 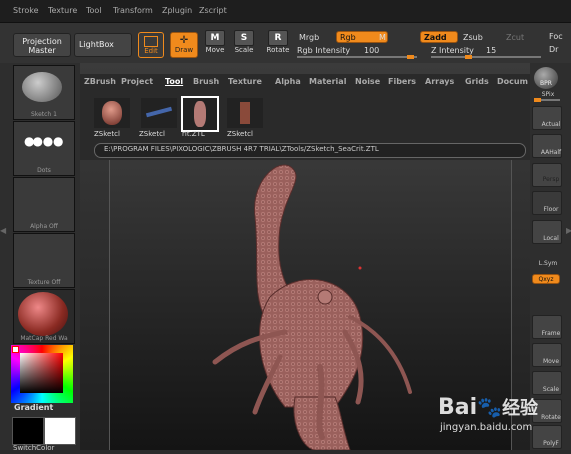 What do you see at coordinates (547, 232) in the screenshot?
I see `local-button: Local` at bounding box center [547, 232].